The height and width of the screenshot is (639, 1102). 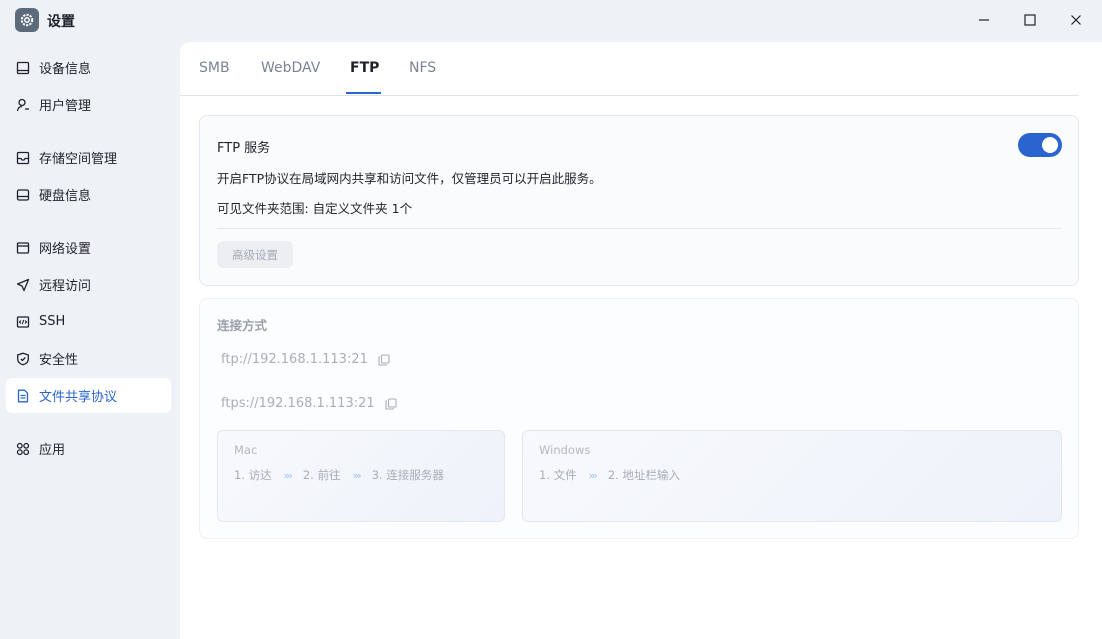 I want to click on code-icon, so click(x=23, y=322).